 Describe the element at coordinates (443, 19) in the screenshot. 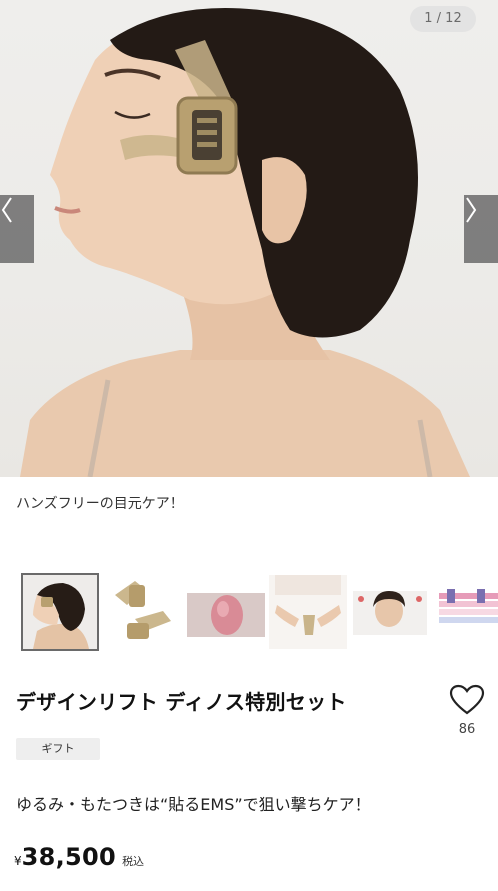

I see `image-counter: 1 / 12` at that location.